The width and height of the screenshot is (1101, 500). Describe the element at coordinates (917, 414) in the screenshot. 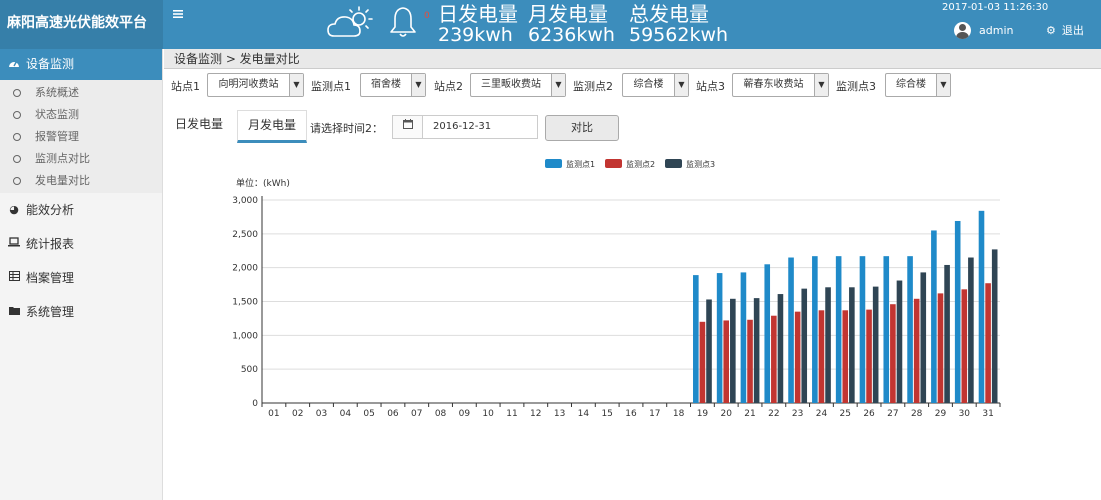

I see `x-tick-label: 28` at that location.